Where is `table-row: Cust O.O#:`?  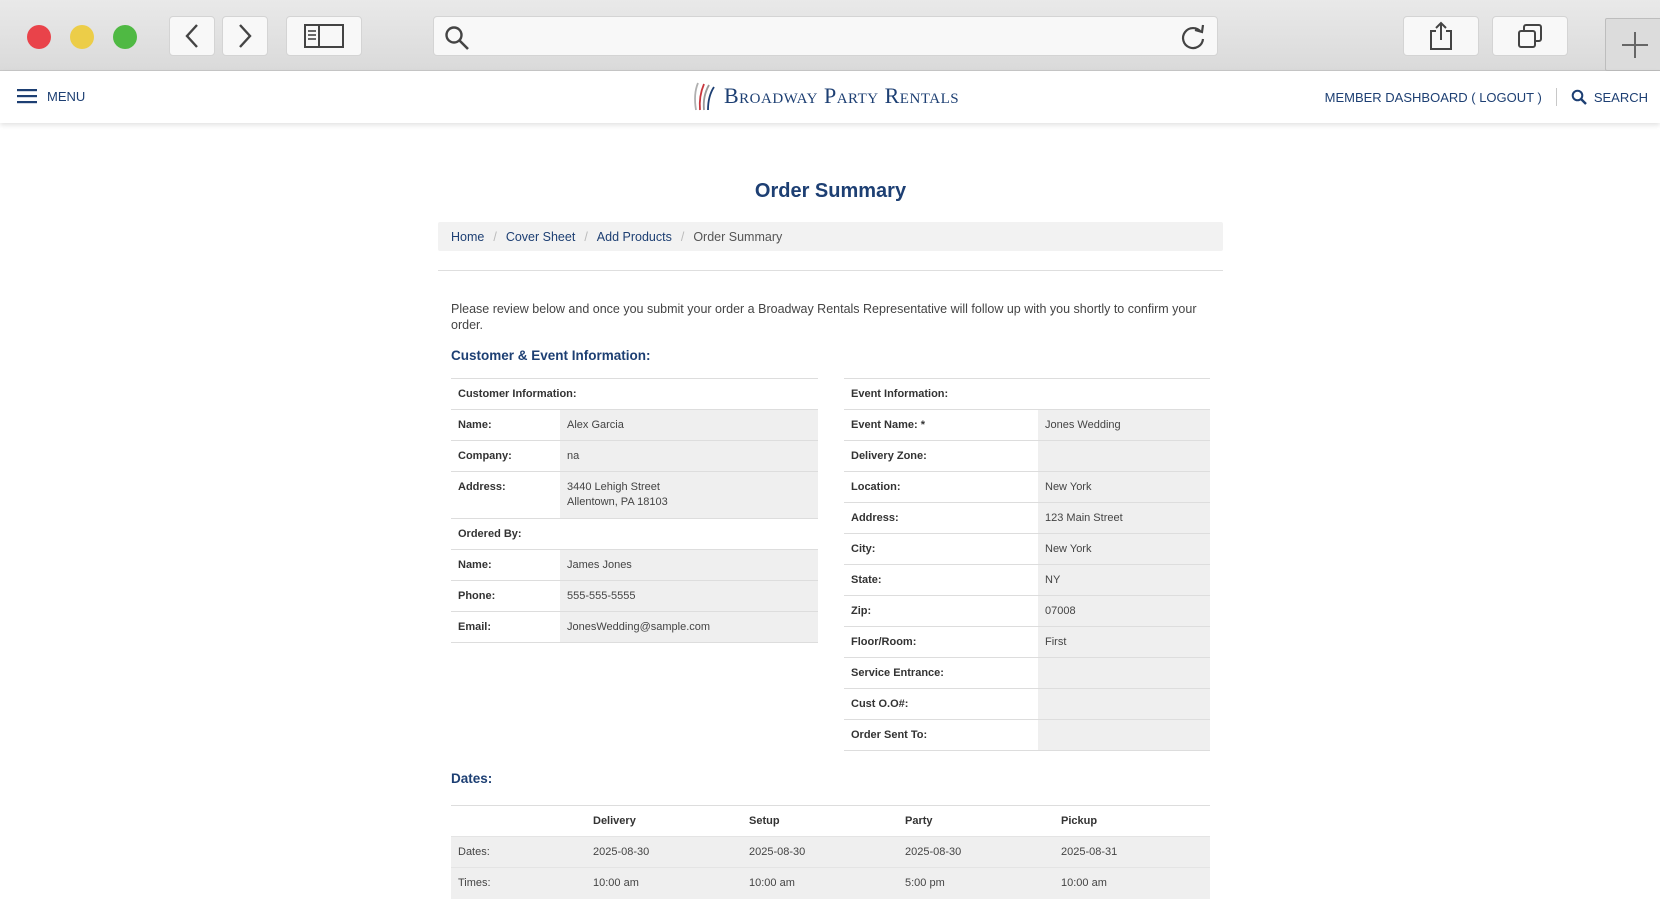
table-row: Cust O.O#: is located at coordinates (1027, 704).